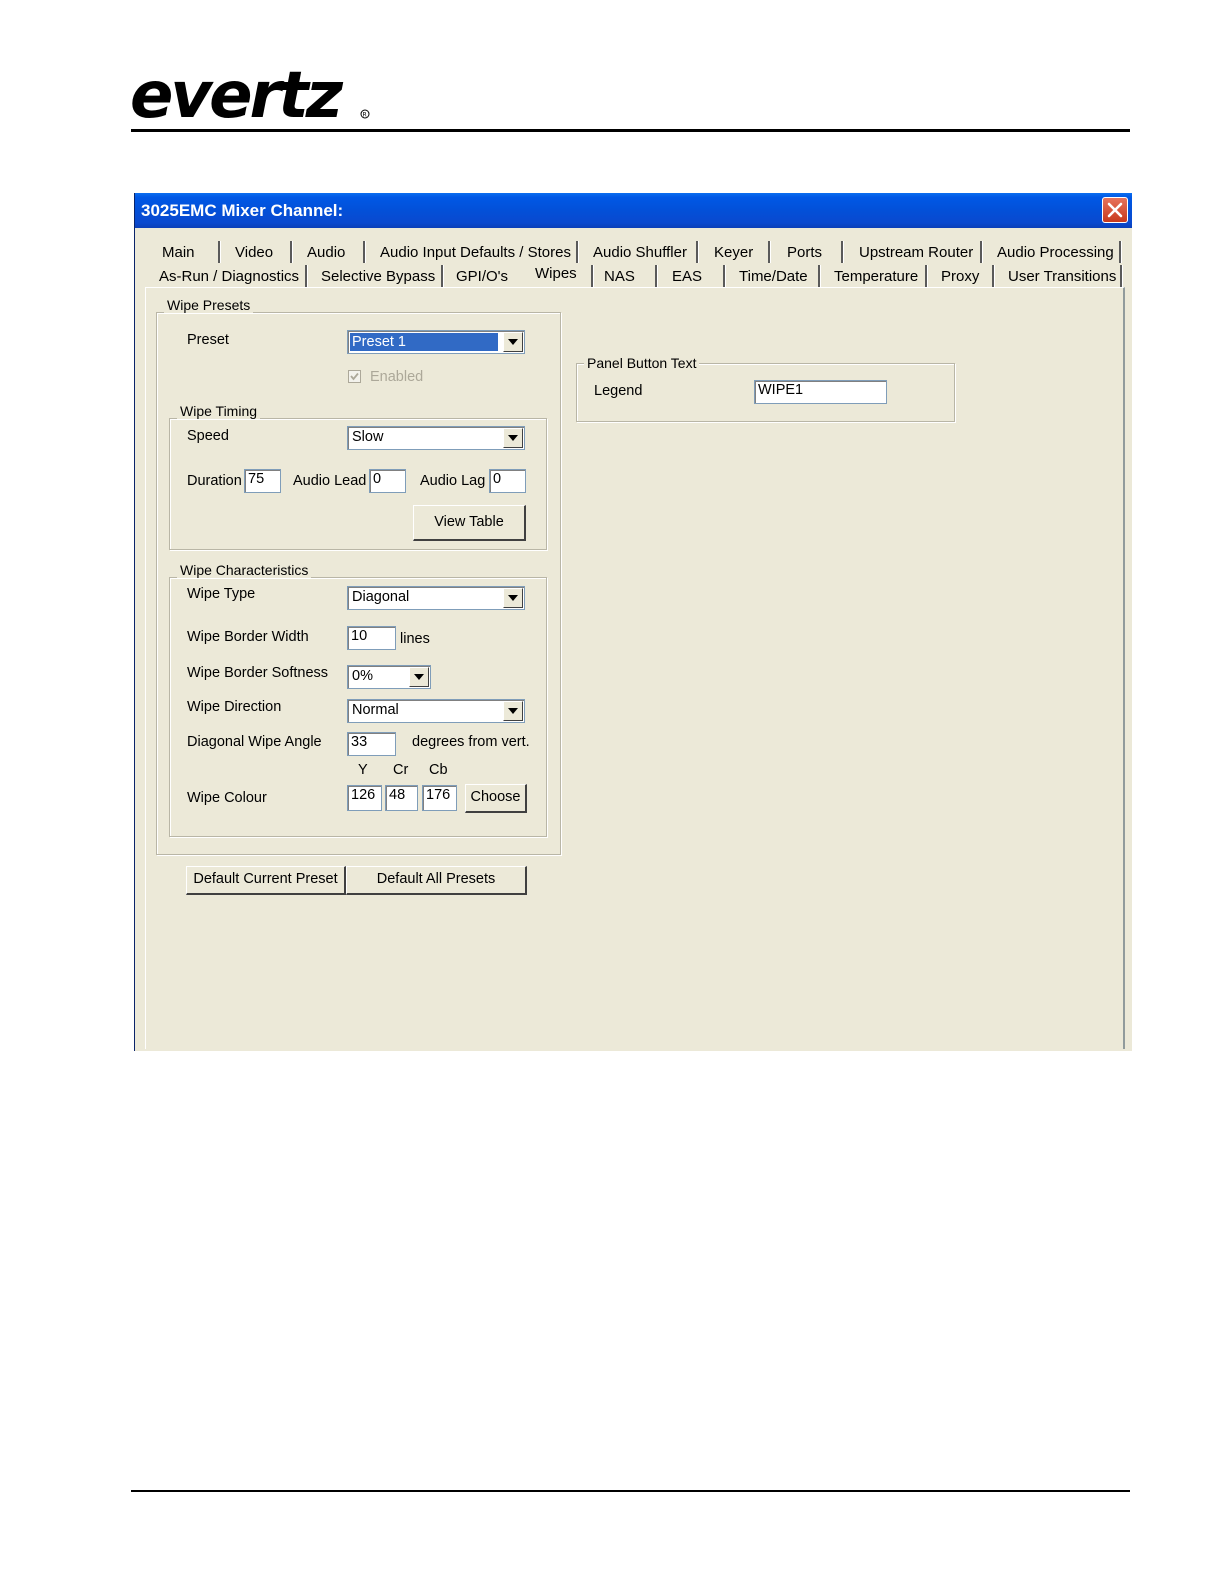 This screenshot has width=1224, height=1584. What do you see at coordinates (436, 598) in the screenshot?
I see `wipe-type-select: Diagonal` at bounding box center [436, 598].